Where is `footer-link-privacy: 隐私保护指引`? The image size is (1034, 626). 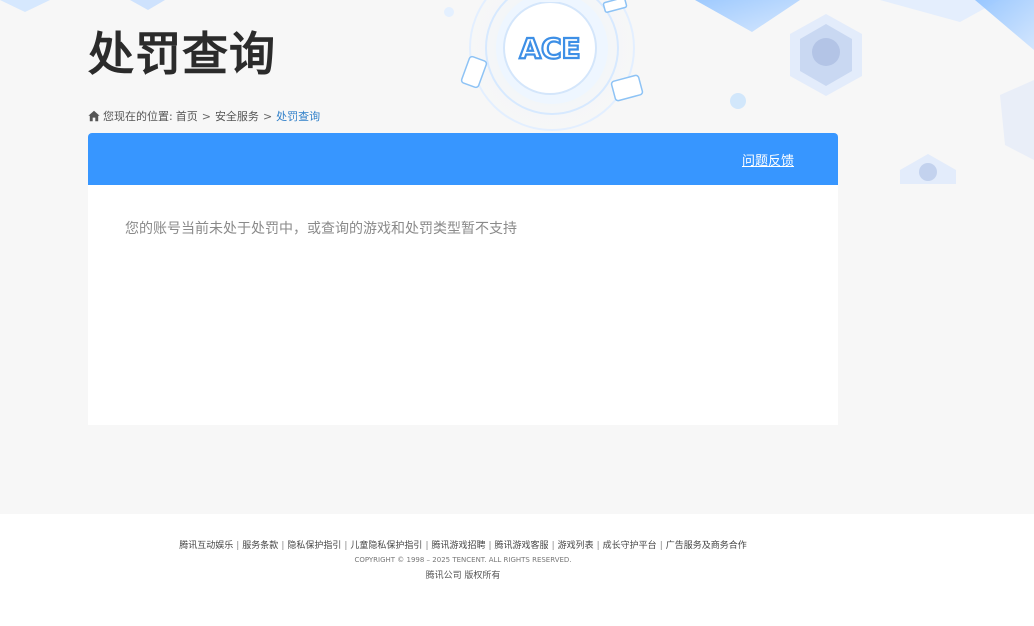 footer-link-privacy: 隐私保护指引 is located at coordinates (314, 546).